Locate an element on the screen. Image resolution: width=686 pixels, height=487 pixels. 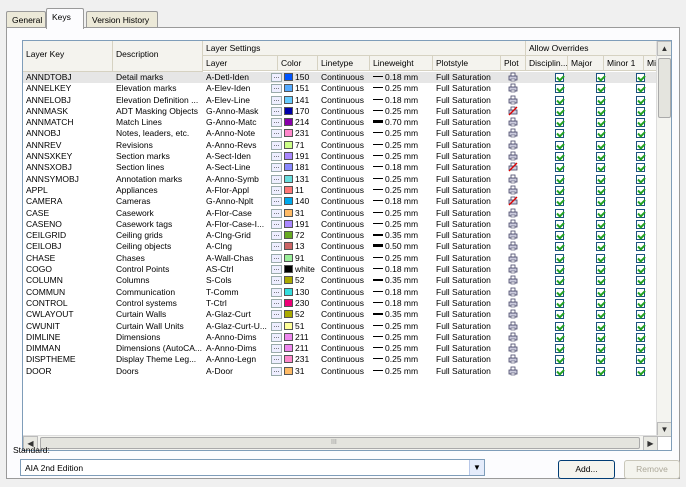
col-header-description: Description is located at coordinates (158, 56).